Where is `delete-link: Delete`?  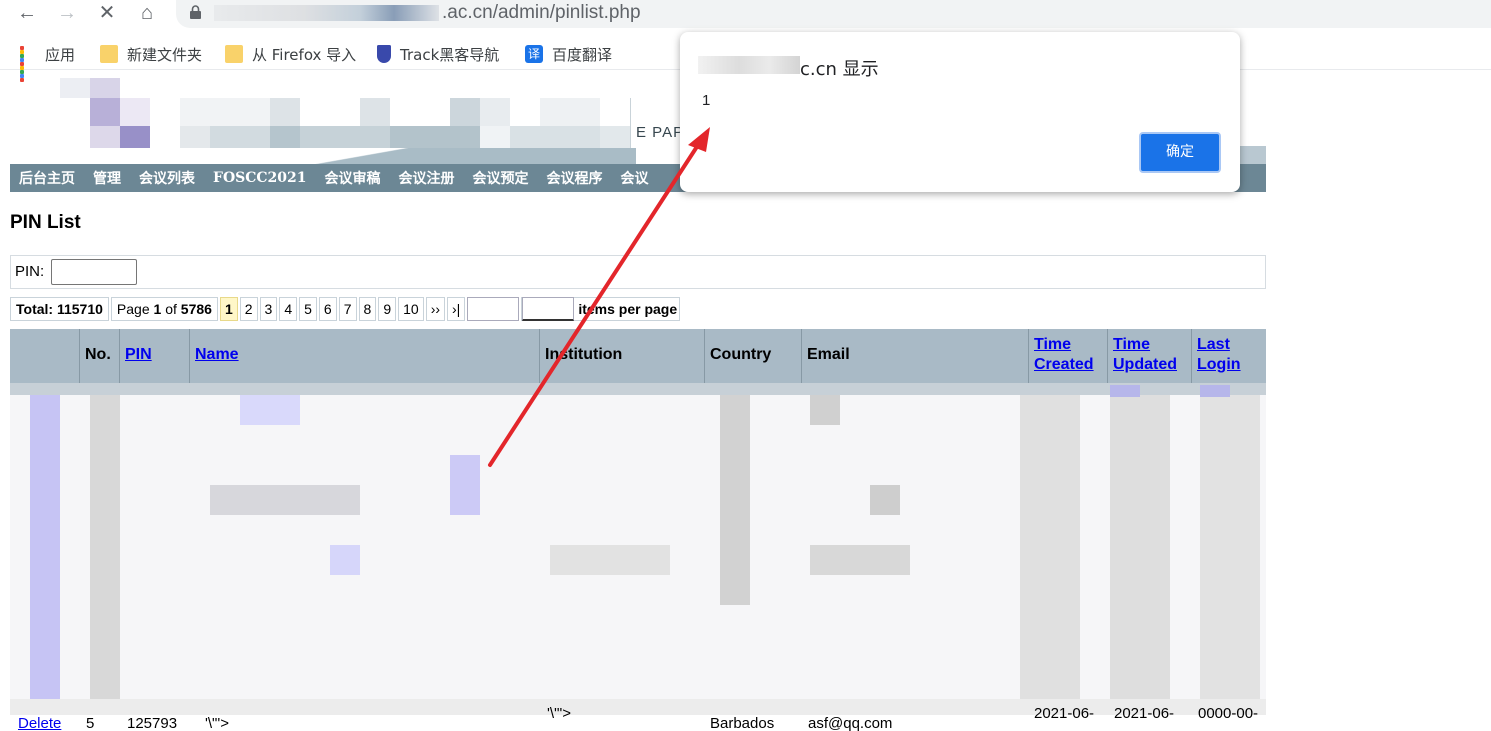
delete-link: Delete is located at coordinates (39, 723).